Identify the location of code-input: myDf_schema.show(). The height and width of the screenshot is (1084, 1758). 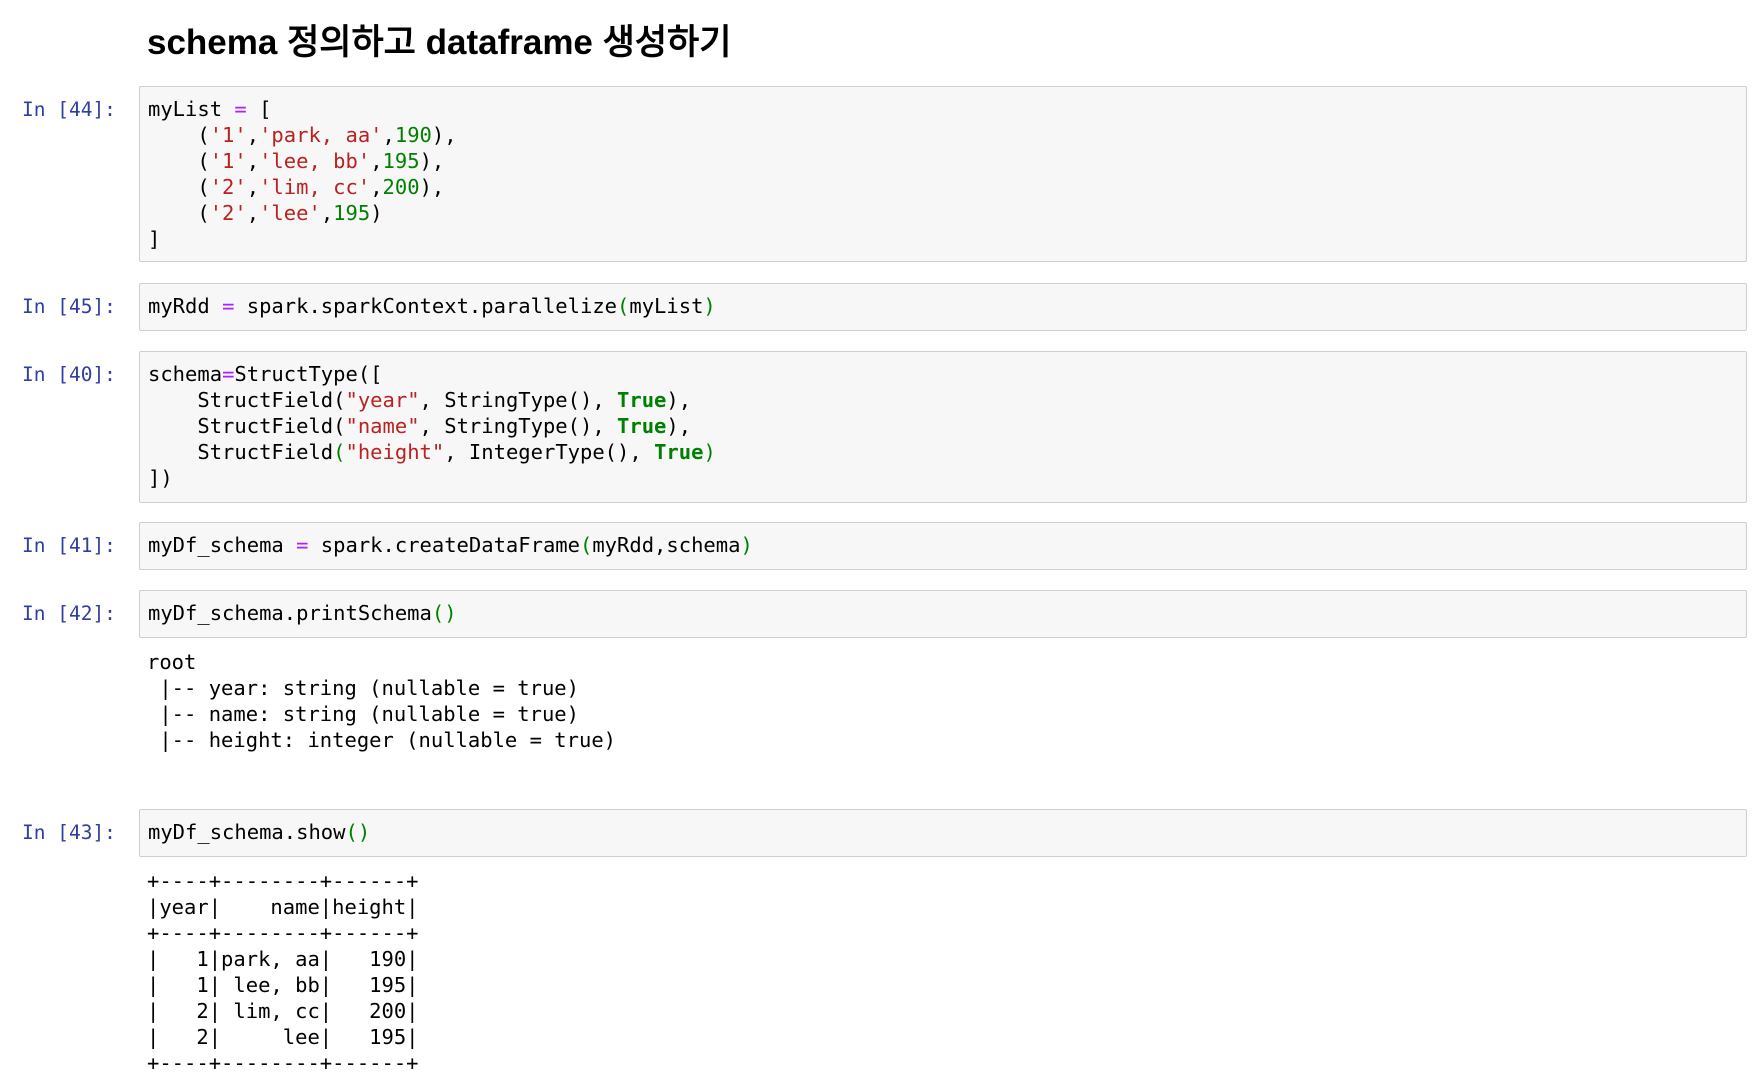
(943, 833).